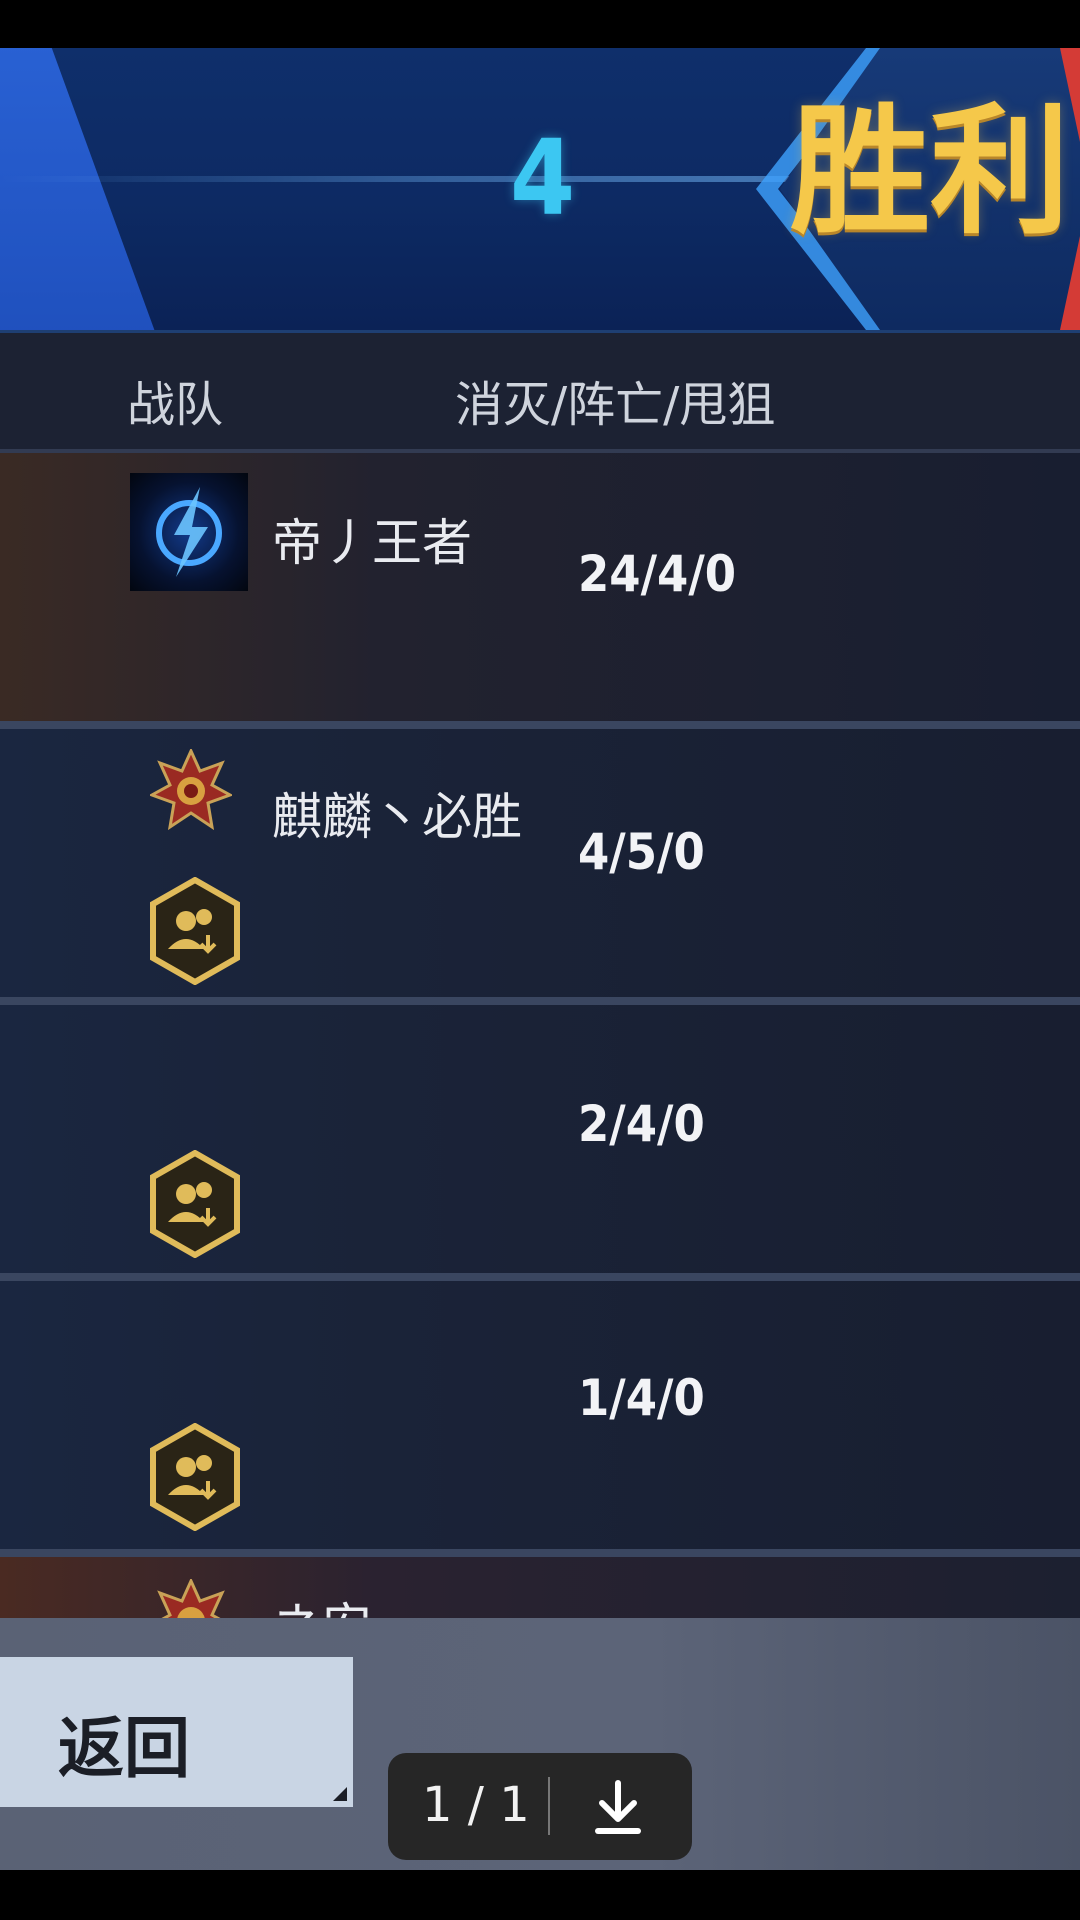 The height and width of the screenshot is (1920, 1080). I want to click on top-status-bar, so click(540, 24).